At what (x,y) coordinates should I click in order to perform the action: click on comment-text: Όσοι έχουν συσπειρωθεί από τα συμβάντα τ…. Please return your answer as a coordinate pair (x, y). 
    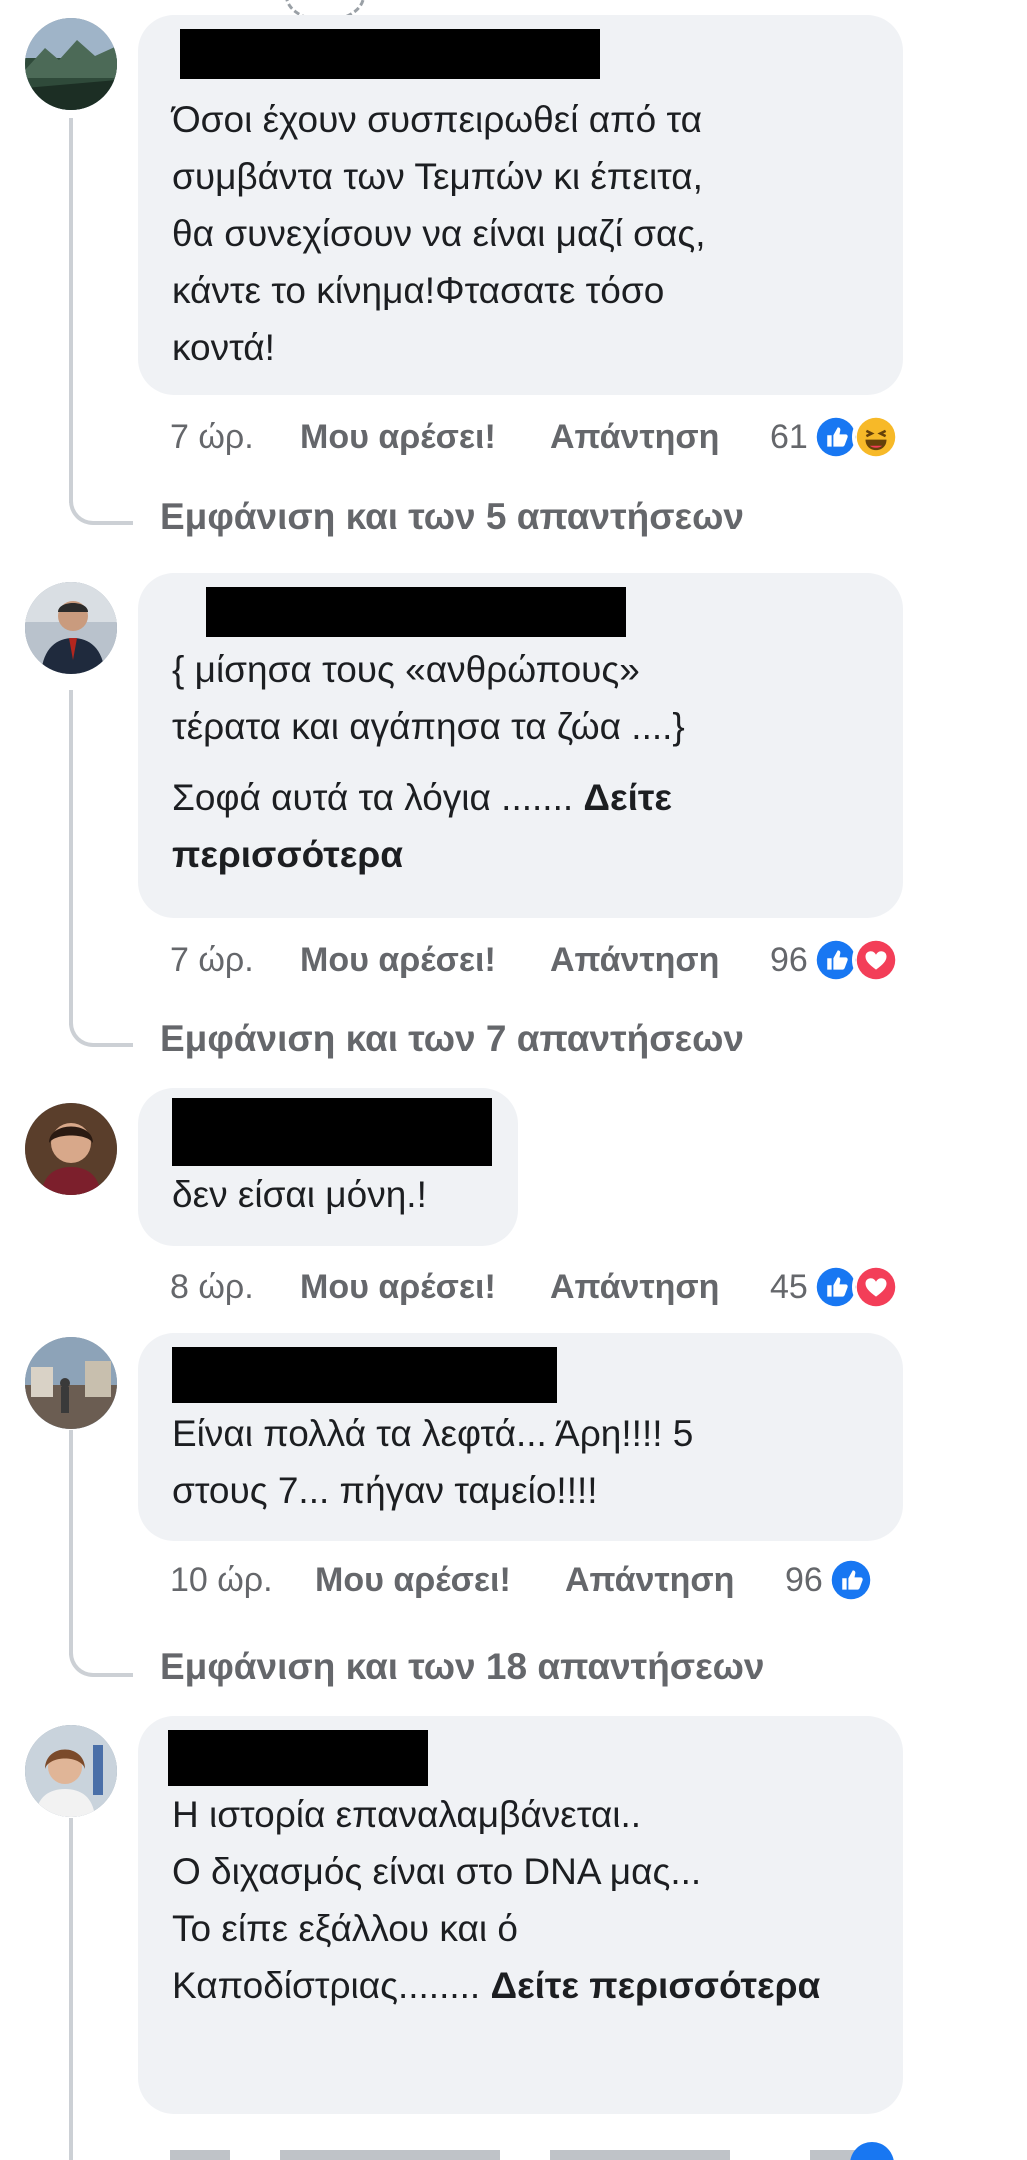
    Looking at the image, I should click on (439, 233).